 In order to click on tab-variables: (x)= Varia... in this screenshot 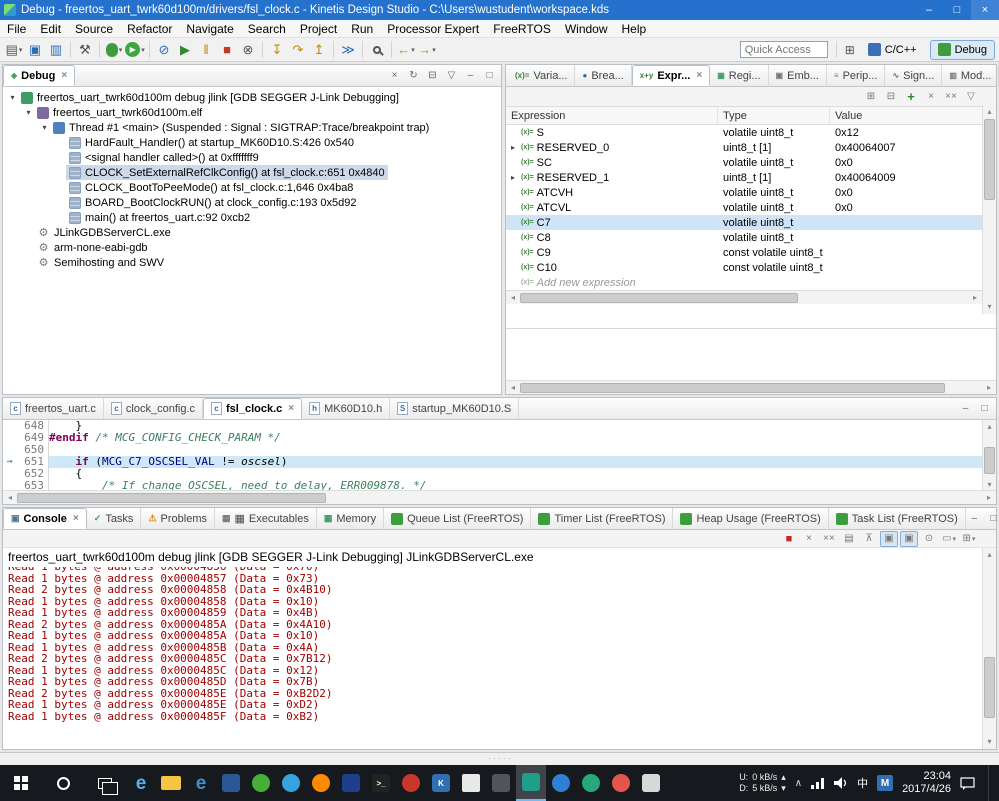, I will do `click(542, 75)`.